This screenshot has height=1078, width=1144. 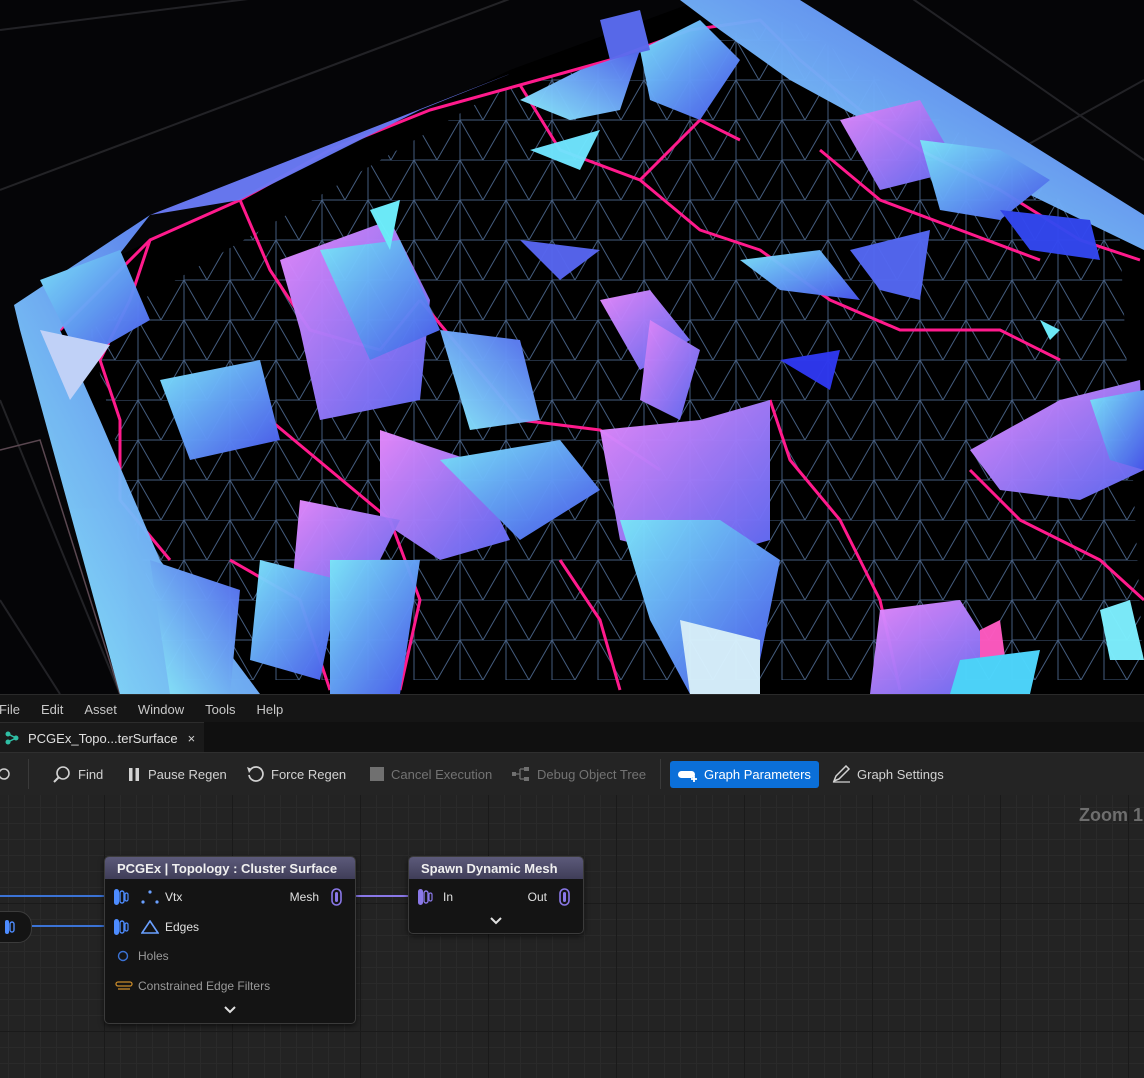 I want to click on graph-settings-button: Graph Settings, so click(x=888, y=774).